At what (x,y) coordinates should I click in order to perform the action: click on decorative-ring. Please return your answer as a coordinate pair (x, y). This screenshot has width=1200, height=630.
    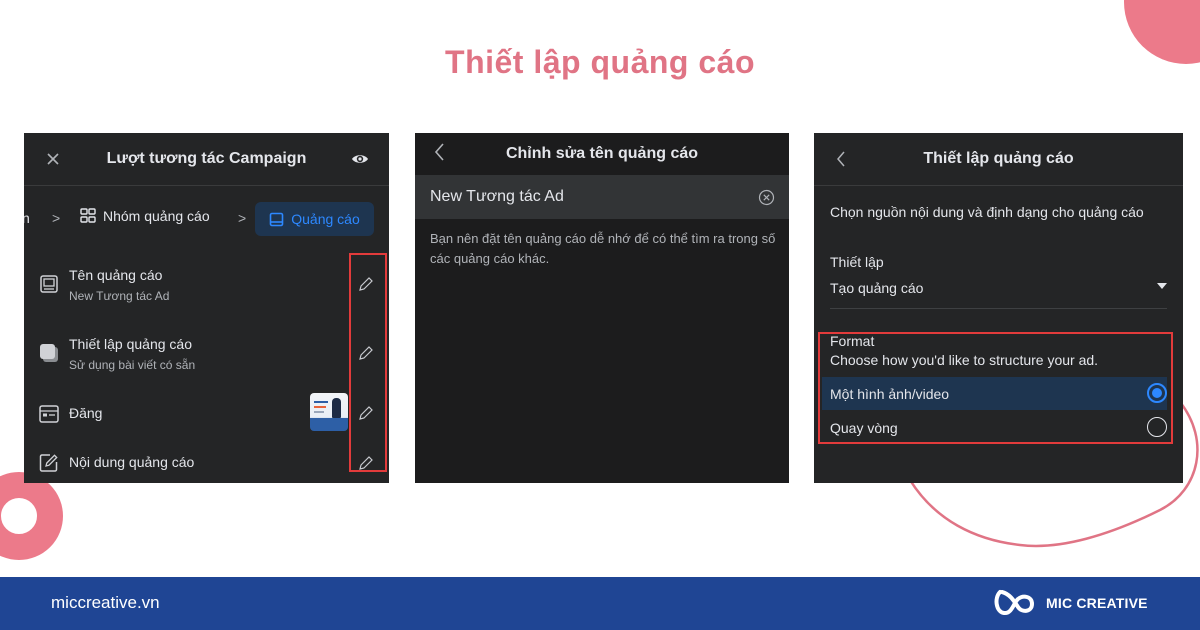
    Looking at the image, I should click on (31, 516).